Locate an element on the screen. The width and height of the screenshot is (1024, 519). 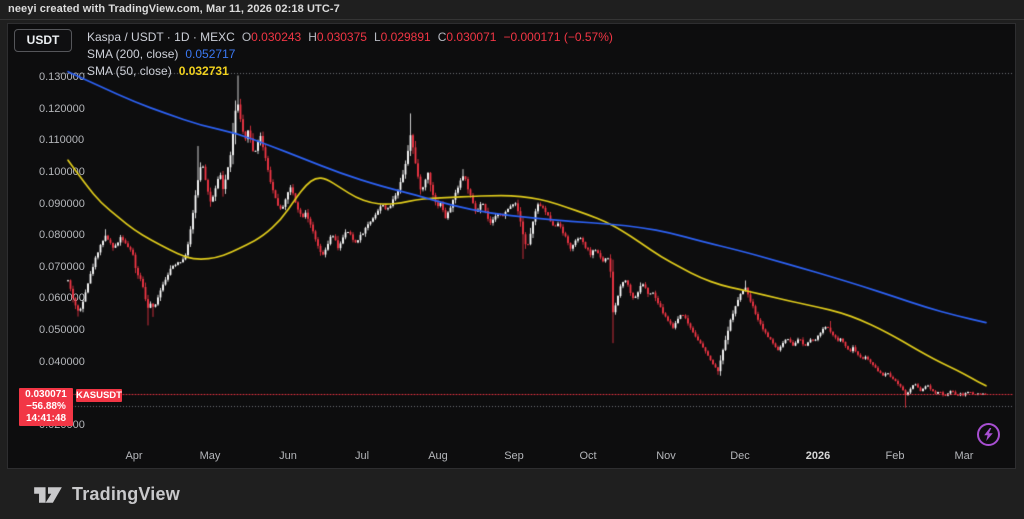
legend-sma200-row: SMA (200, close) 0.052717 is located at coordinates (161, 54).